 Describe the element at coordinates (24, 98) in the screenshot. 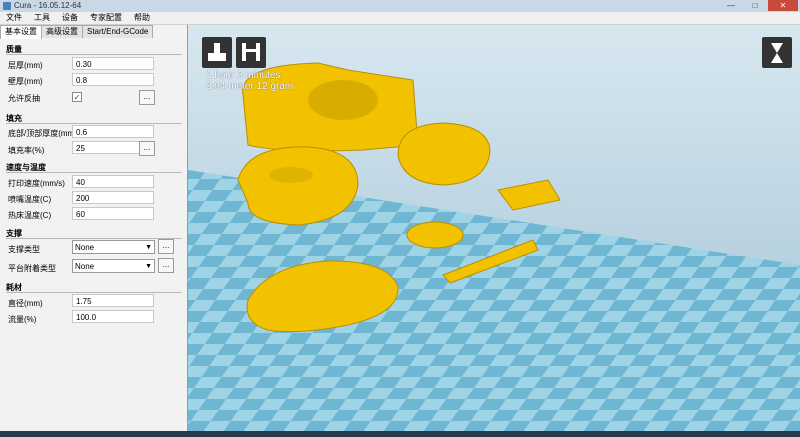

I see `retraction-label: 允许反抽` at that location.